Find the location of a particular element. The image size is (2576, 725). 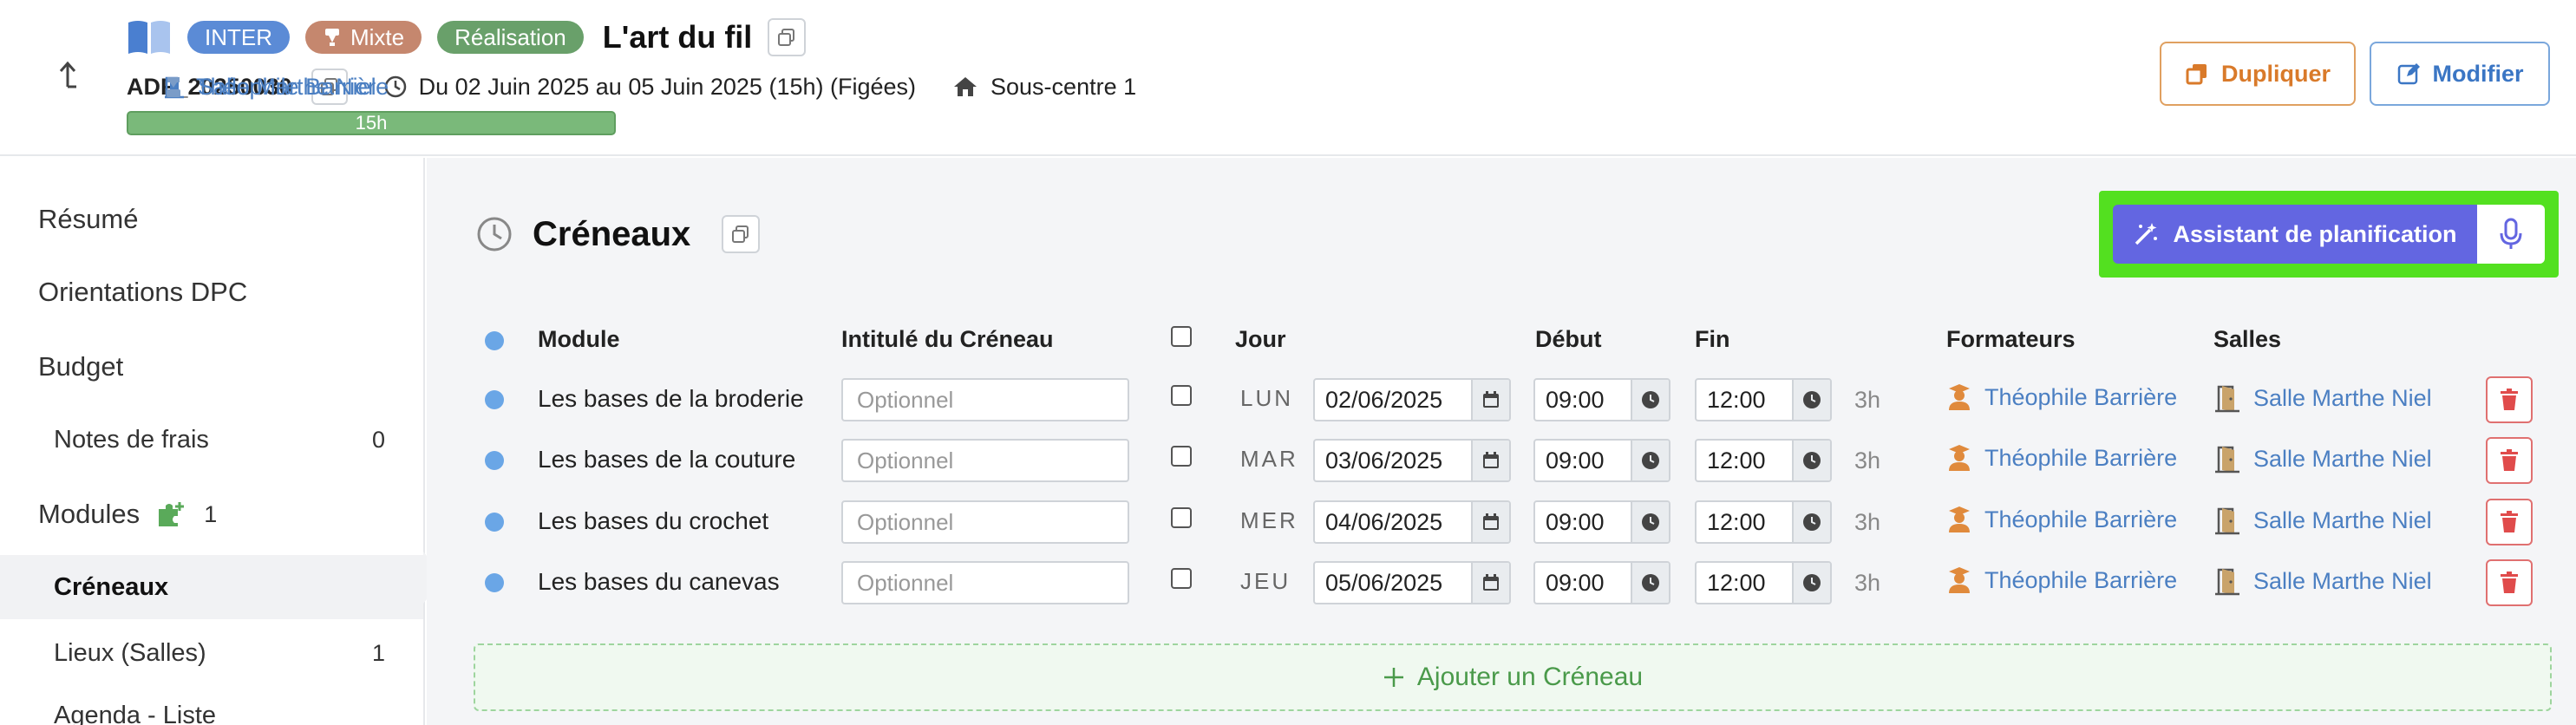

site-text: Sous-centre 1 is located at coordinates (1064, 86).